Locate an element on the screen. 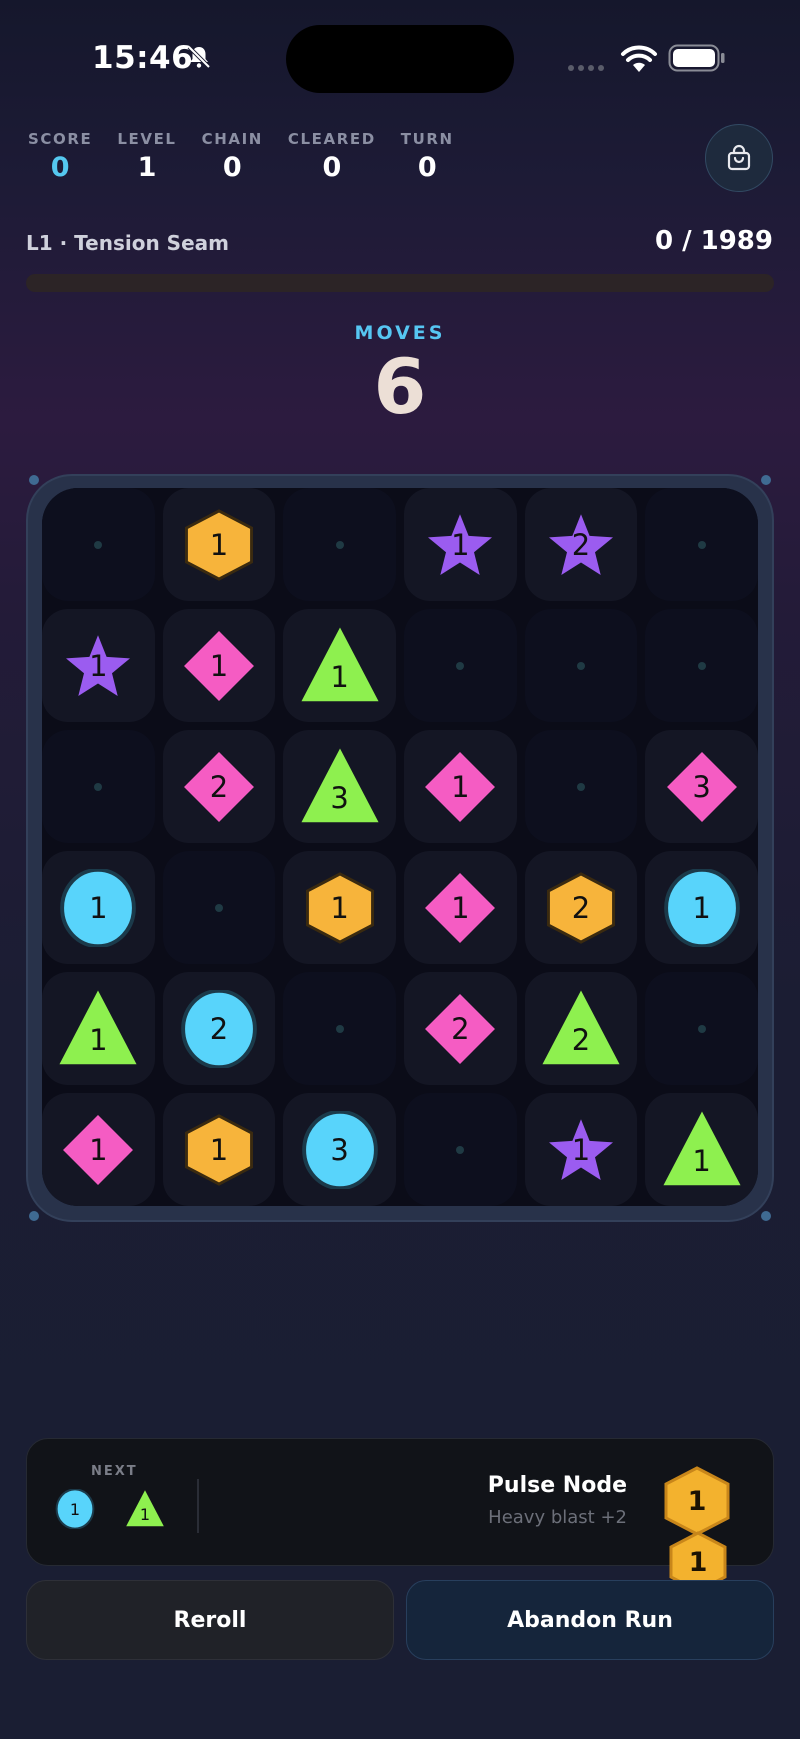  stat-level: LEVEL 1 is located at coordinates (146, 156).